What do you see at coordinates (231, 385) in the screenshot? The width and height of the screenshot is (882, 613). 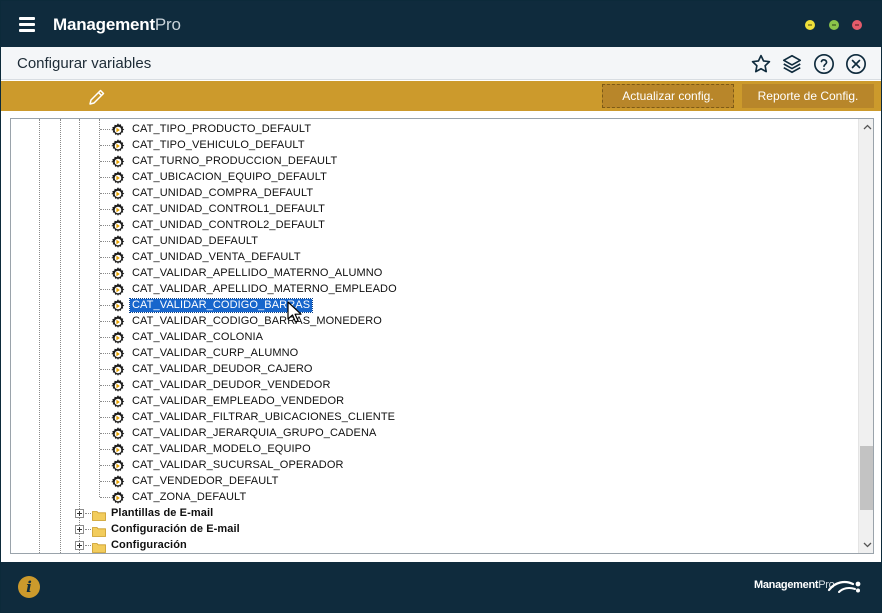 I see `tree-variable-label: CAT_VALIDAR_DEUDOR_VENDEDOR` at bounding box center [231, 385].